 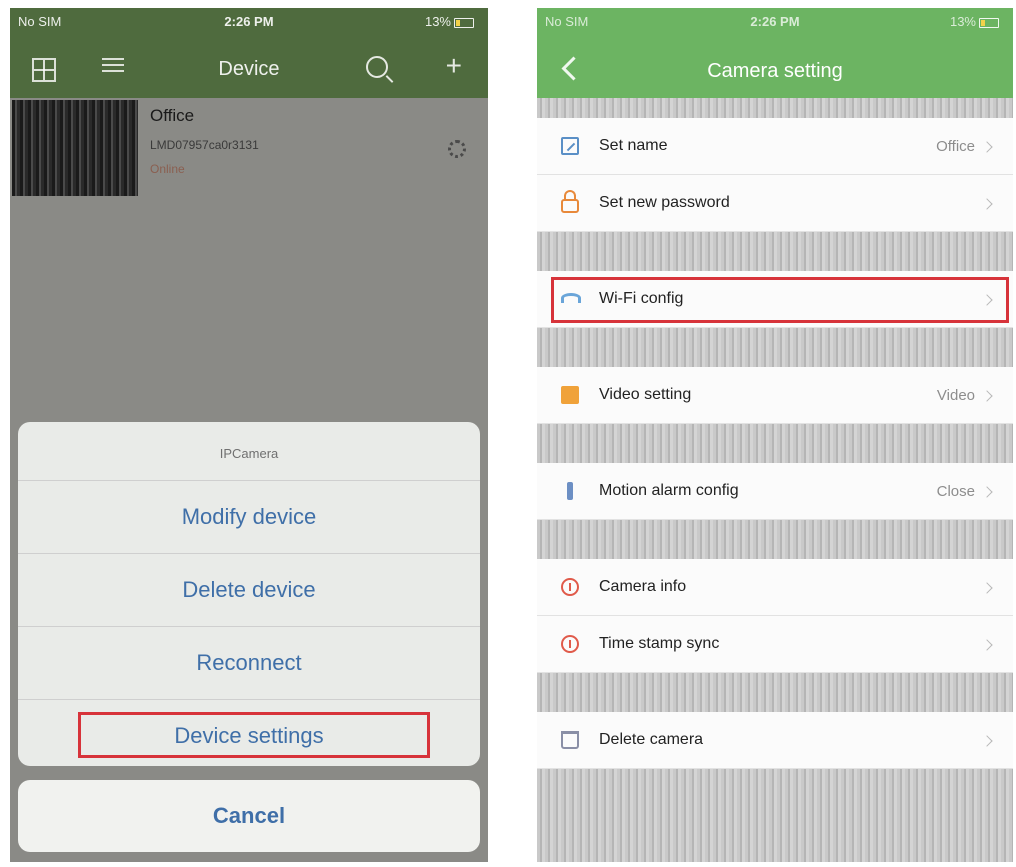 What do you see at coordinates (249, 69) in the screenshot?
I see `page-title: Device` at bounding box center [249, 69].